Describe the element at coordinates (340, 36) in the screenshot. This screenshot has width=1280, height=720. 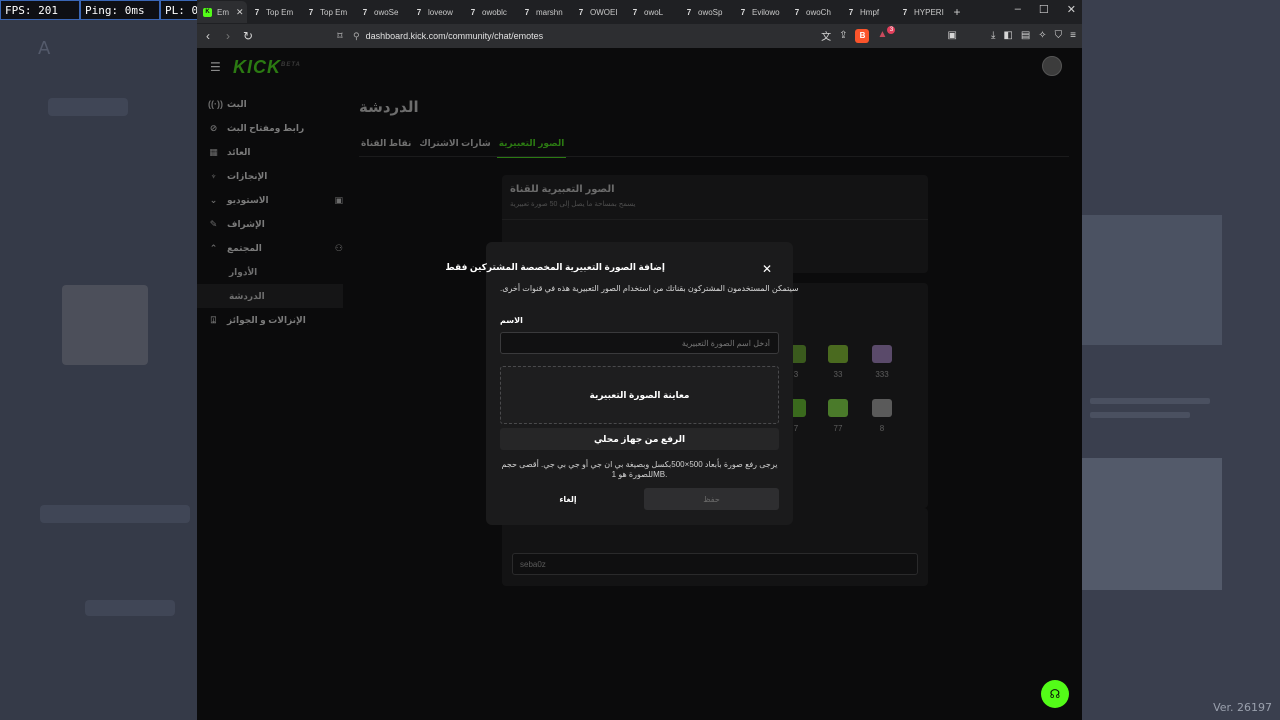
I see `bookmark-icon: ⌑` at that location.